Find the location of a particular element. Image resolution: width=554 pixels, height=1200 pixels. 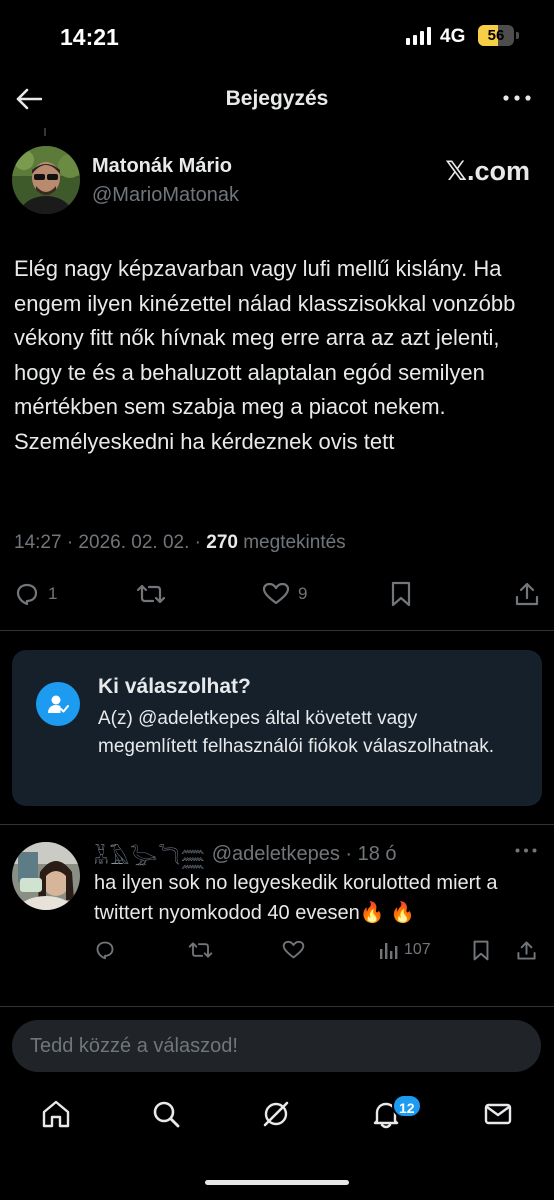

reply-avatar is located at coordinates (46, 876).